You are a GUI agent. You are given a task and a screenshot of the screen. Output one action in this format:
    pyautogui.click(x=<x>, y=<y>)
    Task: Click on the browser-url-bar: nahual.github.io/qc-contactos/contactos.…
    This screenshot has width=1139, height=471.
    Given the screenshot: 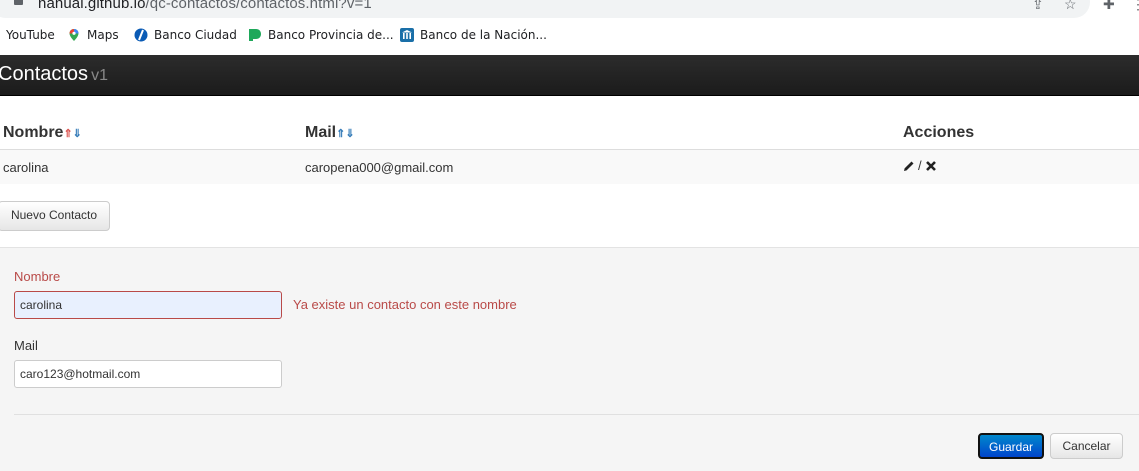 What is the action you would take?
    pyautogui.click(x=569, y=10)
    